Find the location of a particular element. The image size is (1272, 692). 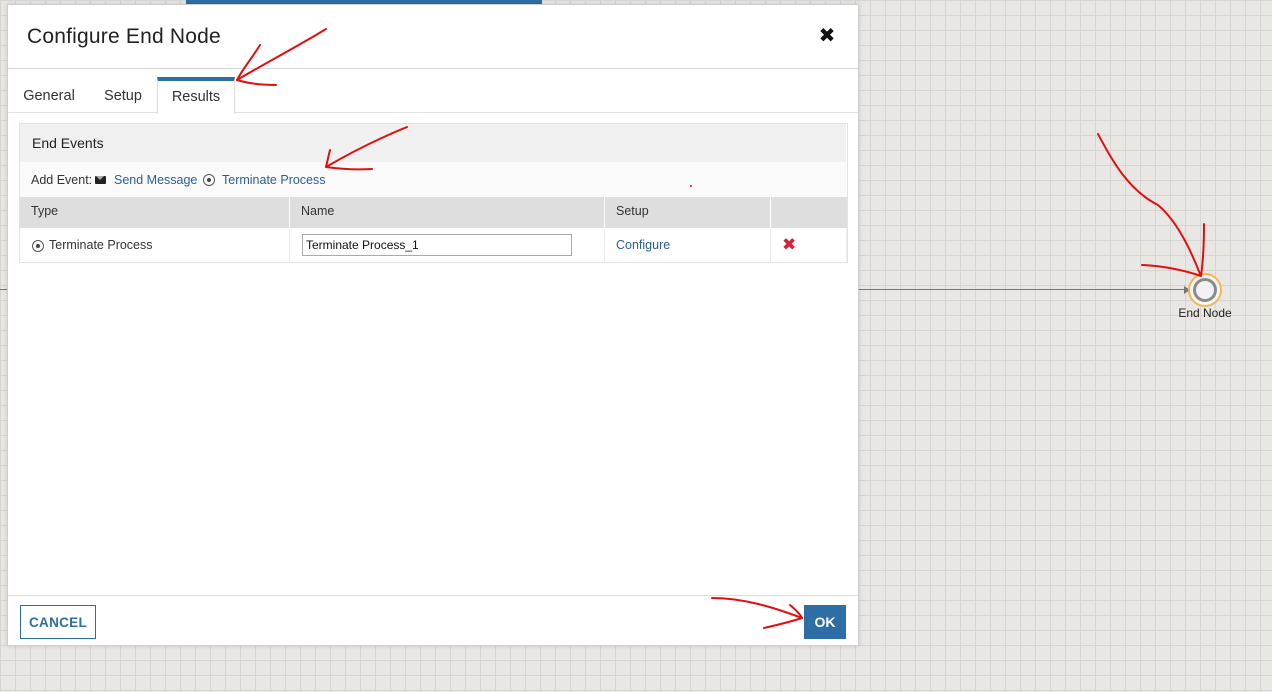

tab-bar: General Setup Results is located at coordinates (433, 95).